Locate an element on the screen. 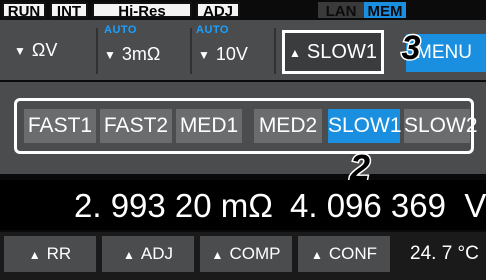 The height and width of the screenshot is (280, 486). resistance-range-button: ▼ 3mΩ is located at coordinates (132, 54).